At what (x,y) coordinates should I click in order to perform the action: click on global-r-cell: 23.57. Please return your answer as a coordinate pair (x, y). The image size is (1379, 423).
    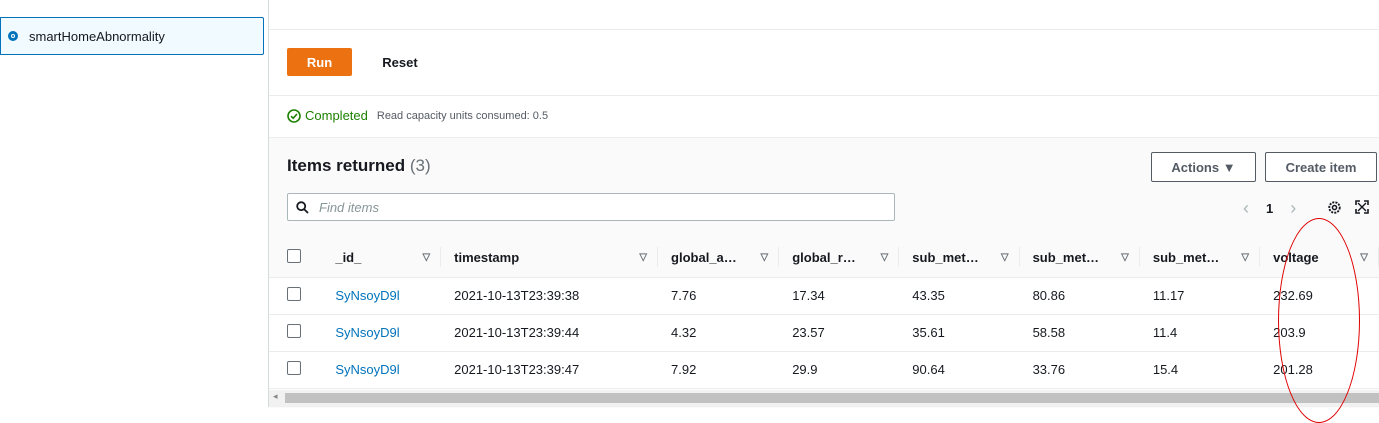
    Looking at the image, I should click on (839, 333).